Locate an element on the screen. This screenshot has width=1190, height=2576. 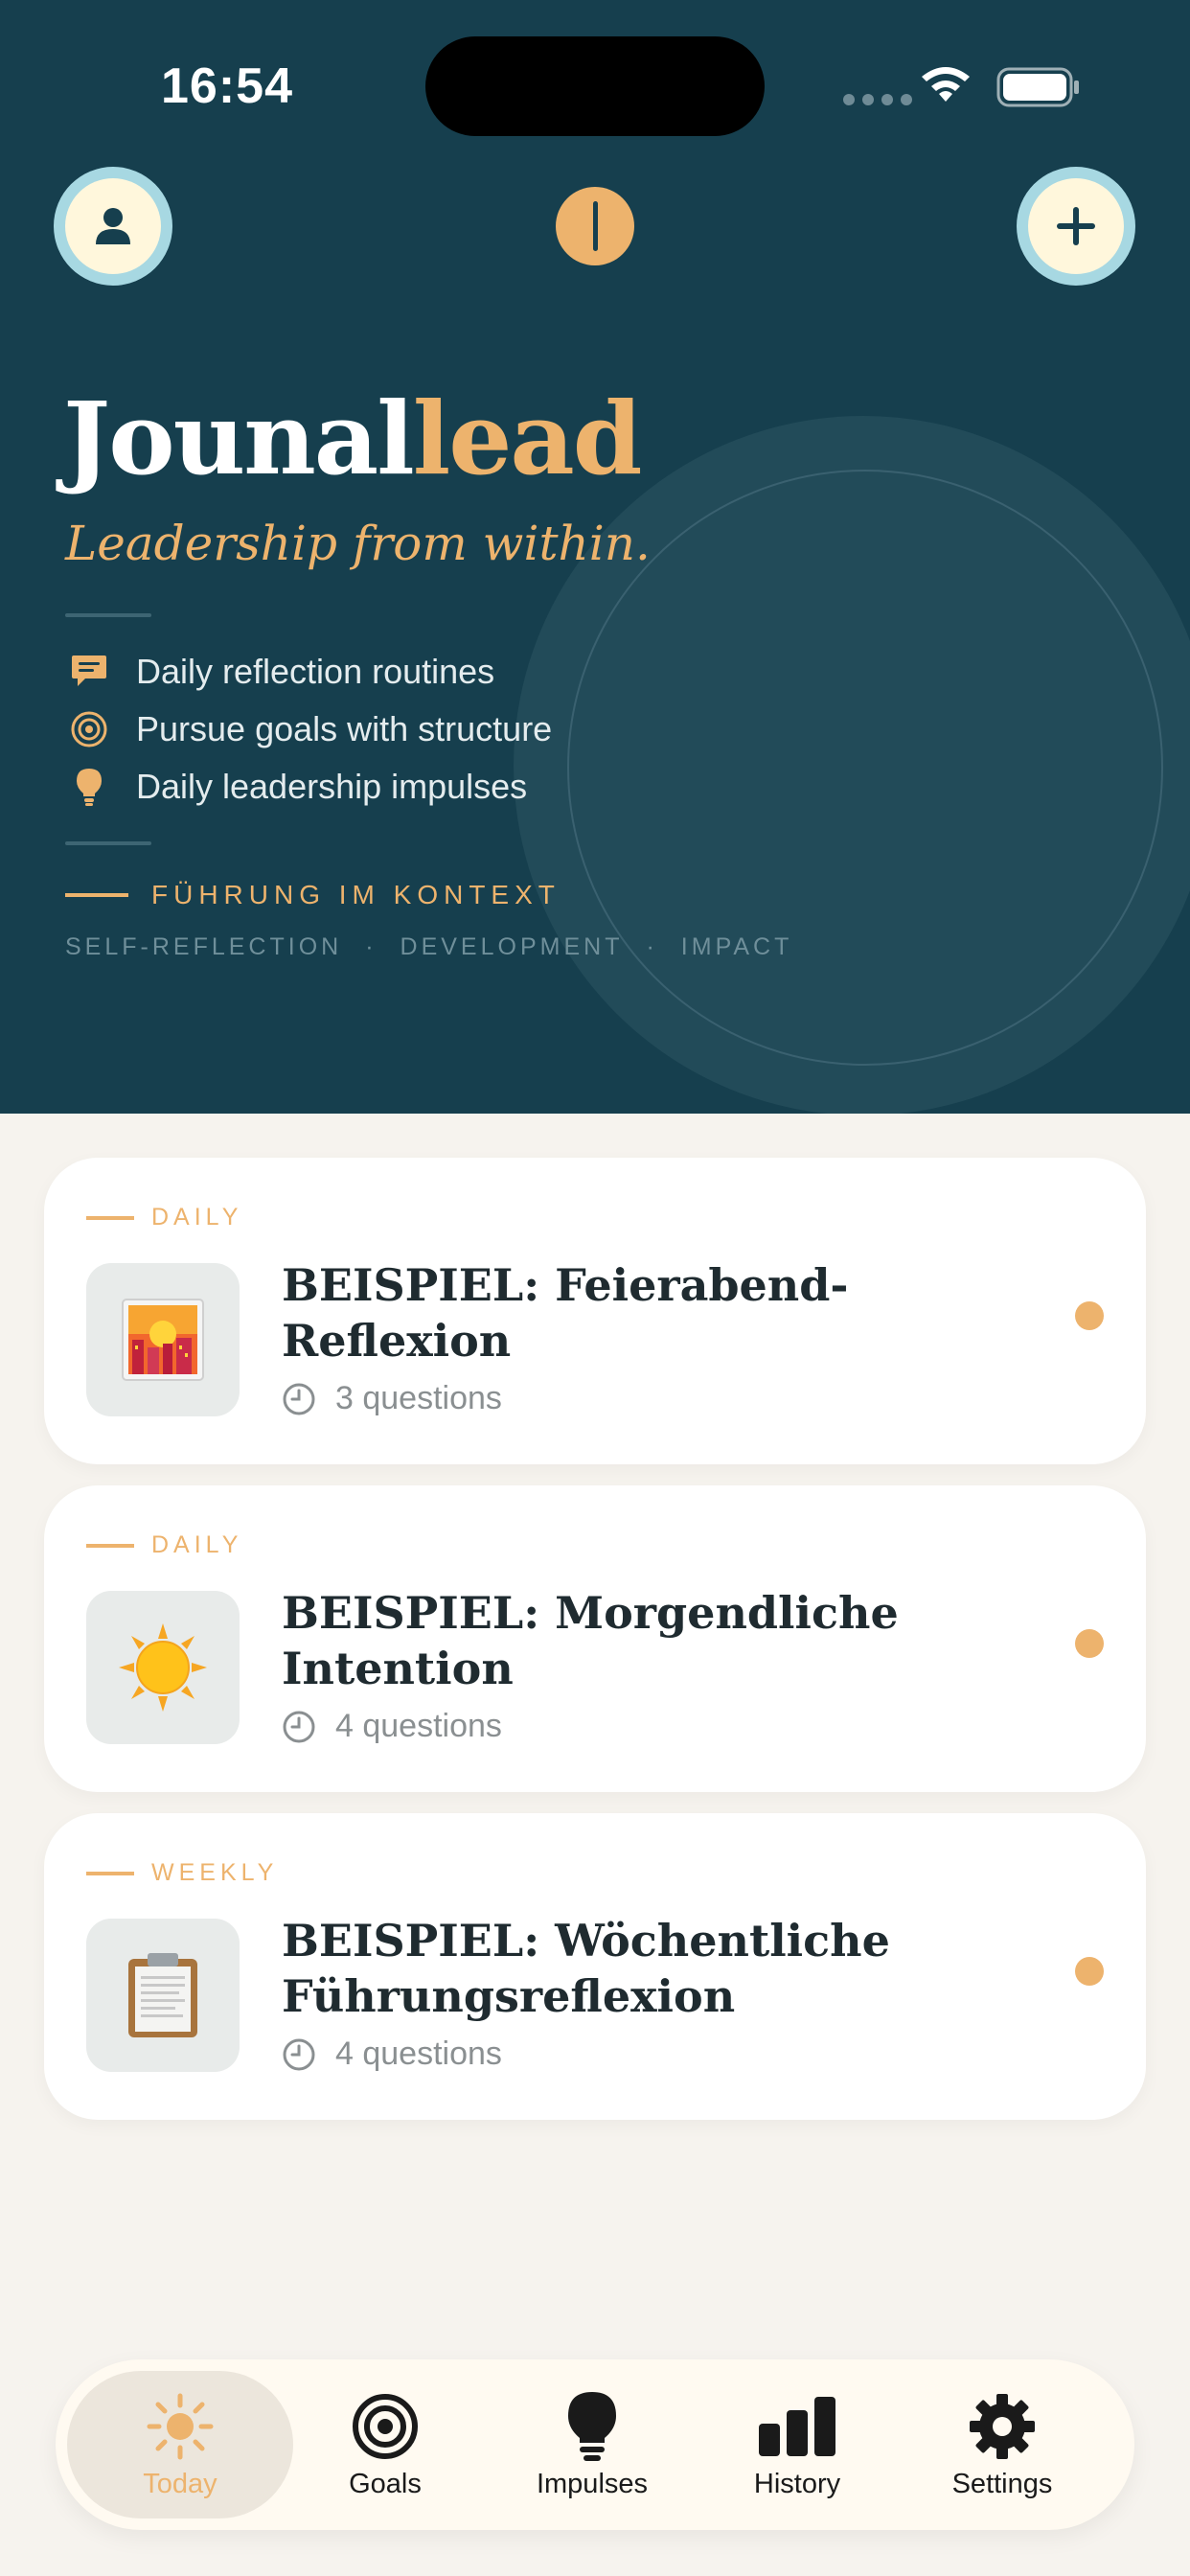
routine-question-count: 3 questions is located at coordinates (419, 1398).